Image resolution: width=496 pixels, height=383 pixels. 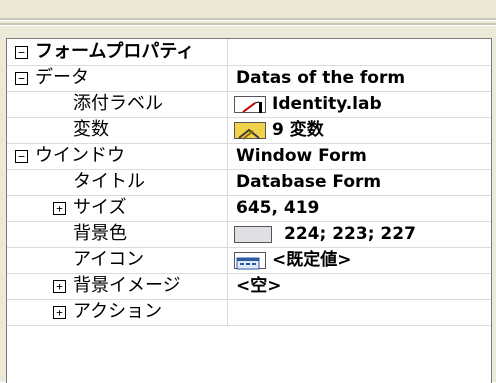 I want to click on property-label: フォームプロパティ, so click(x=115, y=51).